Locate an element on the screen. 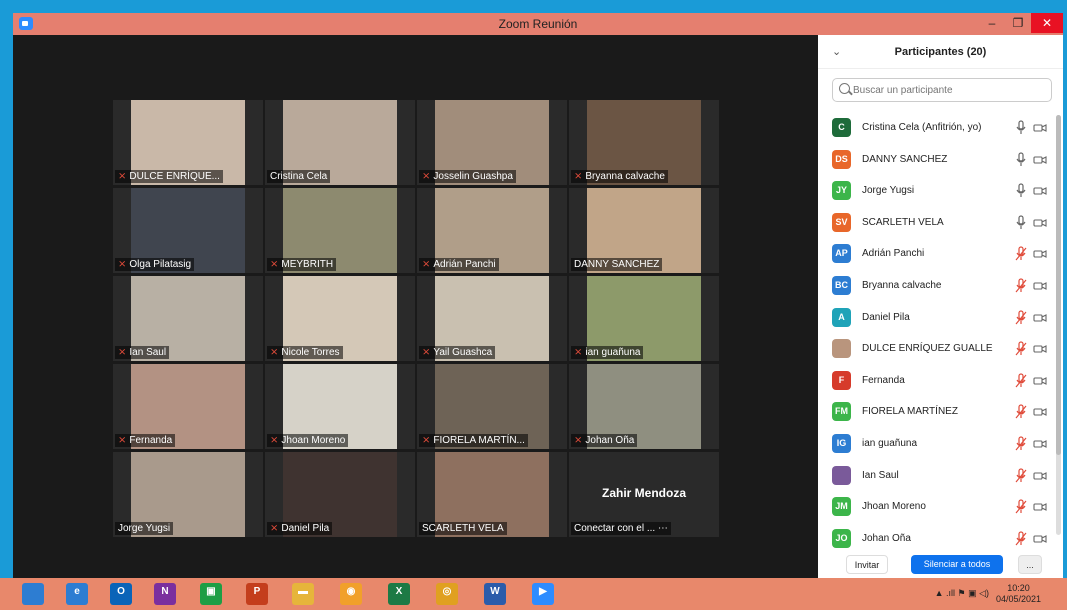 Image resolution: width=1067 pixels, height=610 pixels. edge-icon: e is located at coordinates (77, 594).